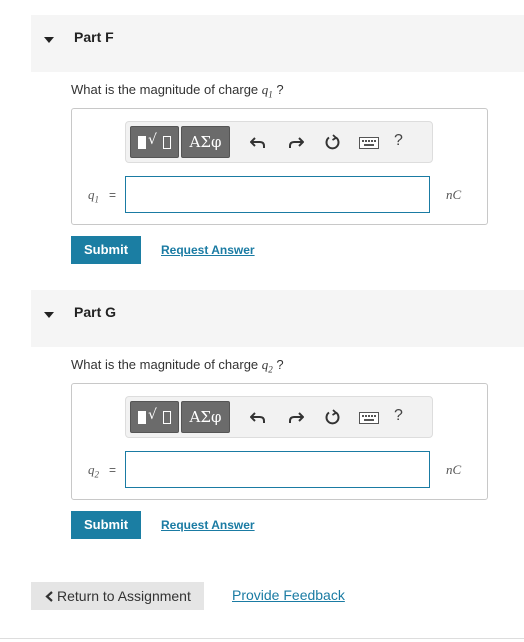  I want to click on question-variable: q1, so click(267, 91).